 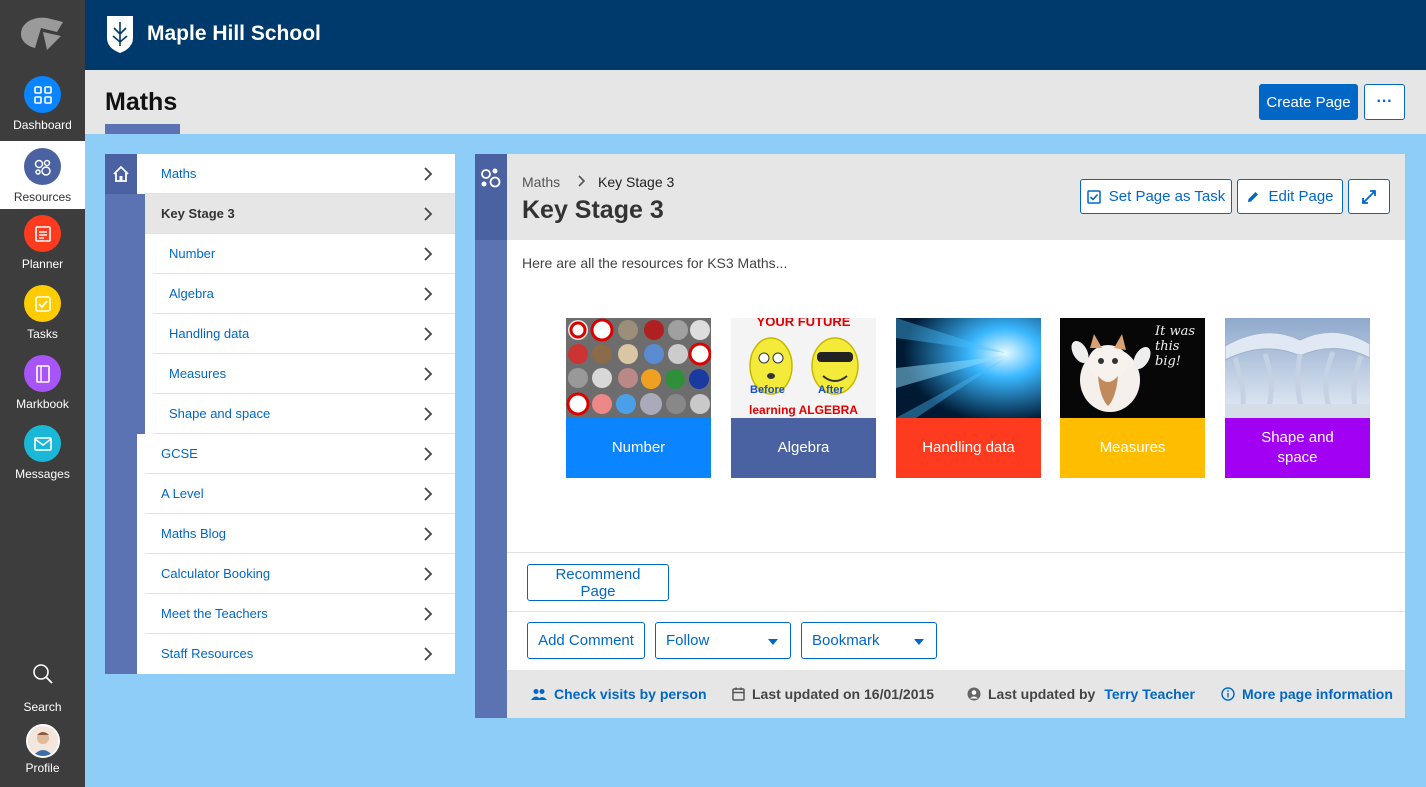 What do you see at coordinates (191, 293) in the screenshot?
I see `nav-item-label: Algebra` at bounding box center [191, 293].